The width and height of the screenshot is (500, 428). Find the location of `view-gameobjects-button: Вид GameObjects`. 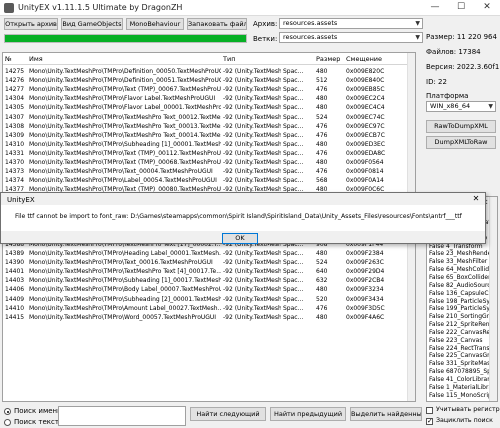

view-gameobjects-button: Вид GameObjects is located at coordinates (92, 24).